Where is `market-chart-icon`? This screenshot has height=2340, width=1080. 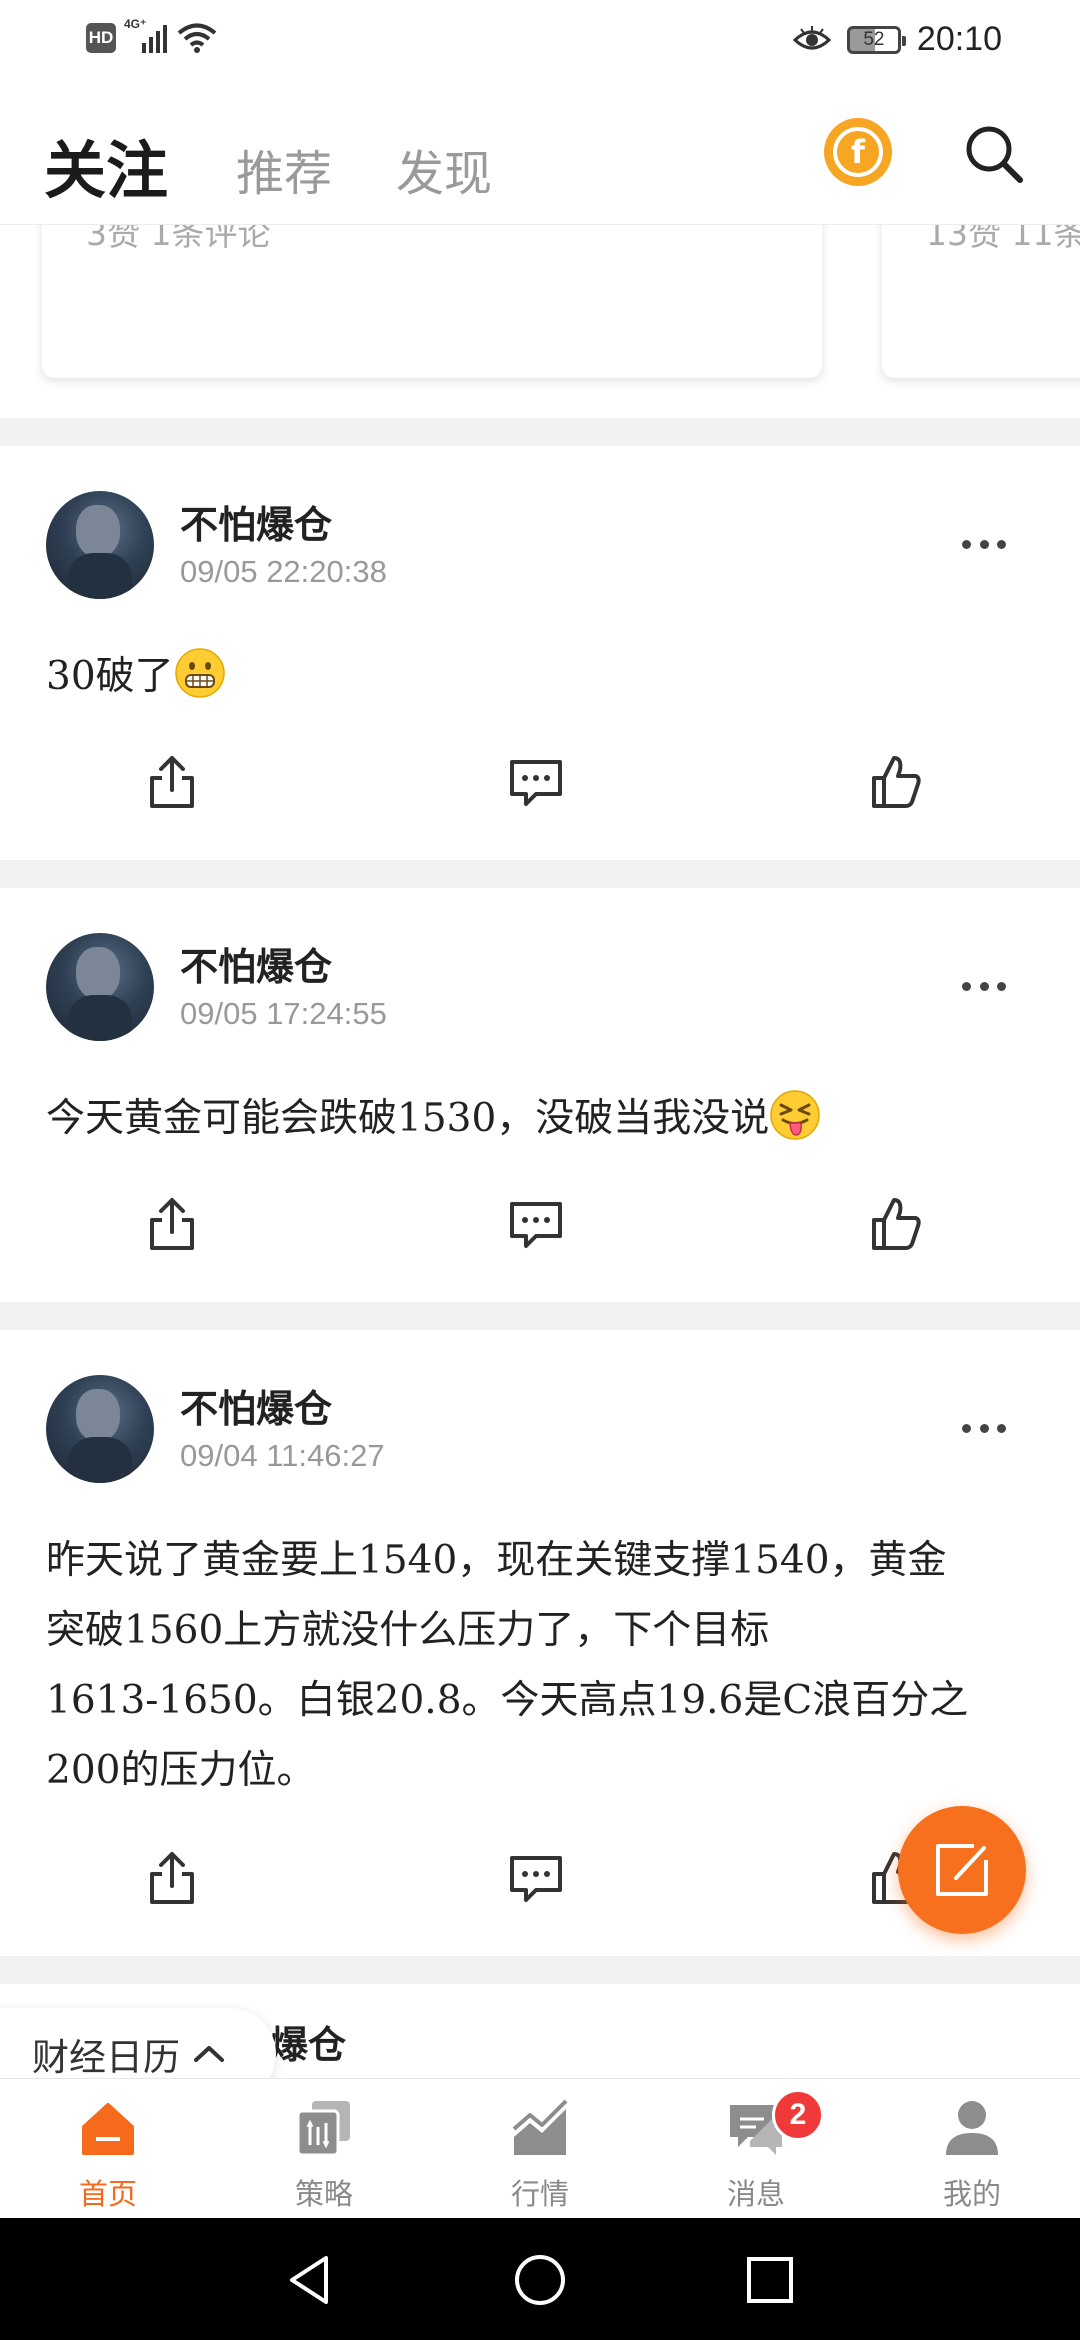 market-chart-icon is located at coordinates (540, 2127).